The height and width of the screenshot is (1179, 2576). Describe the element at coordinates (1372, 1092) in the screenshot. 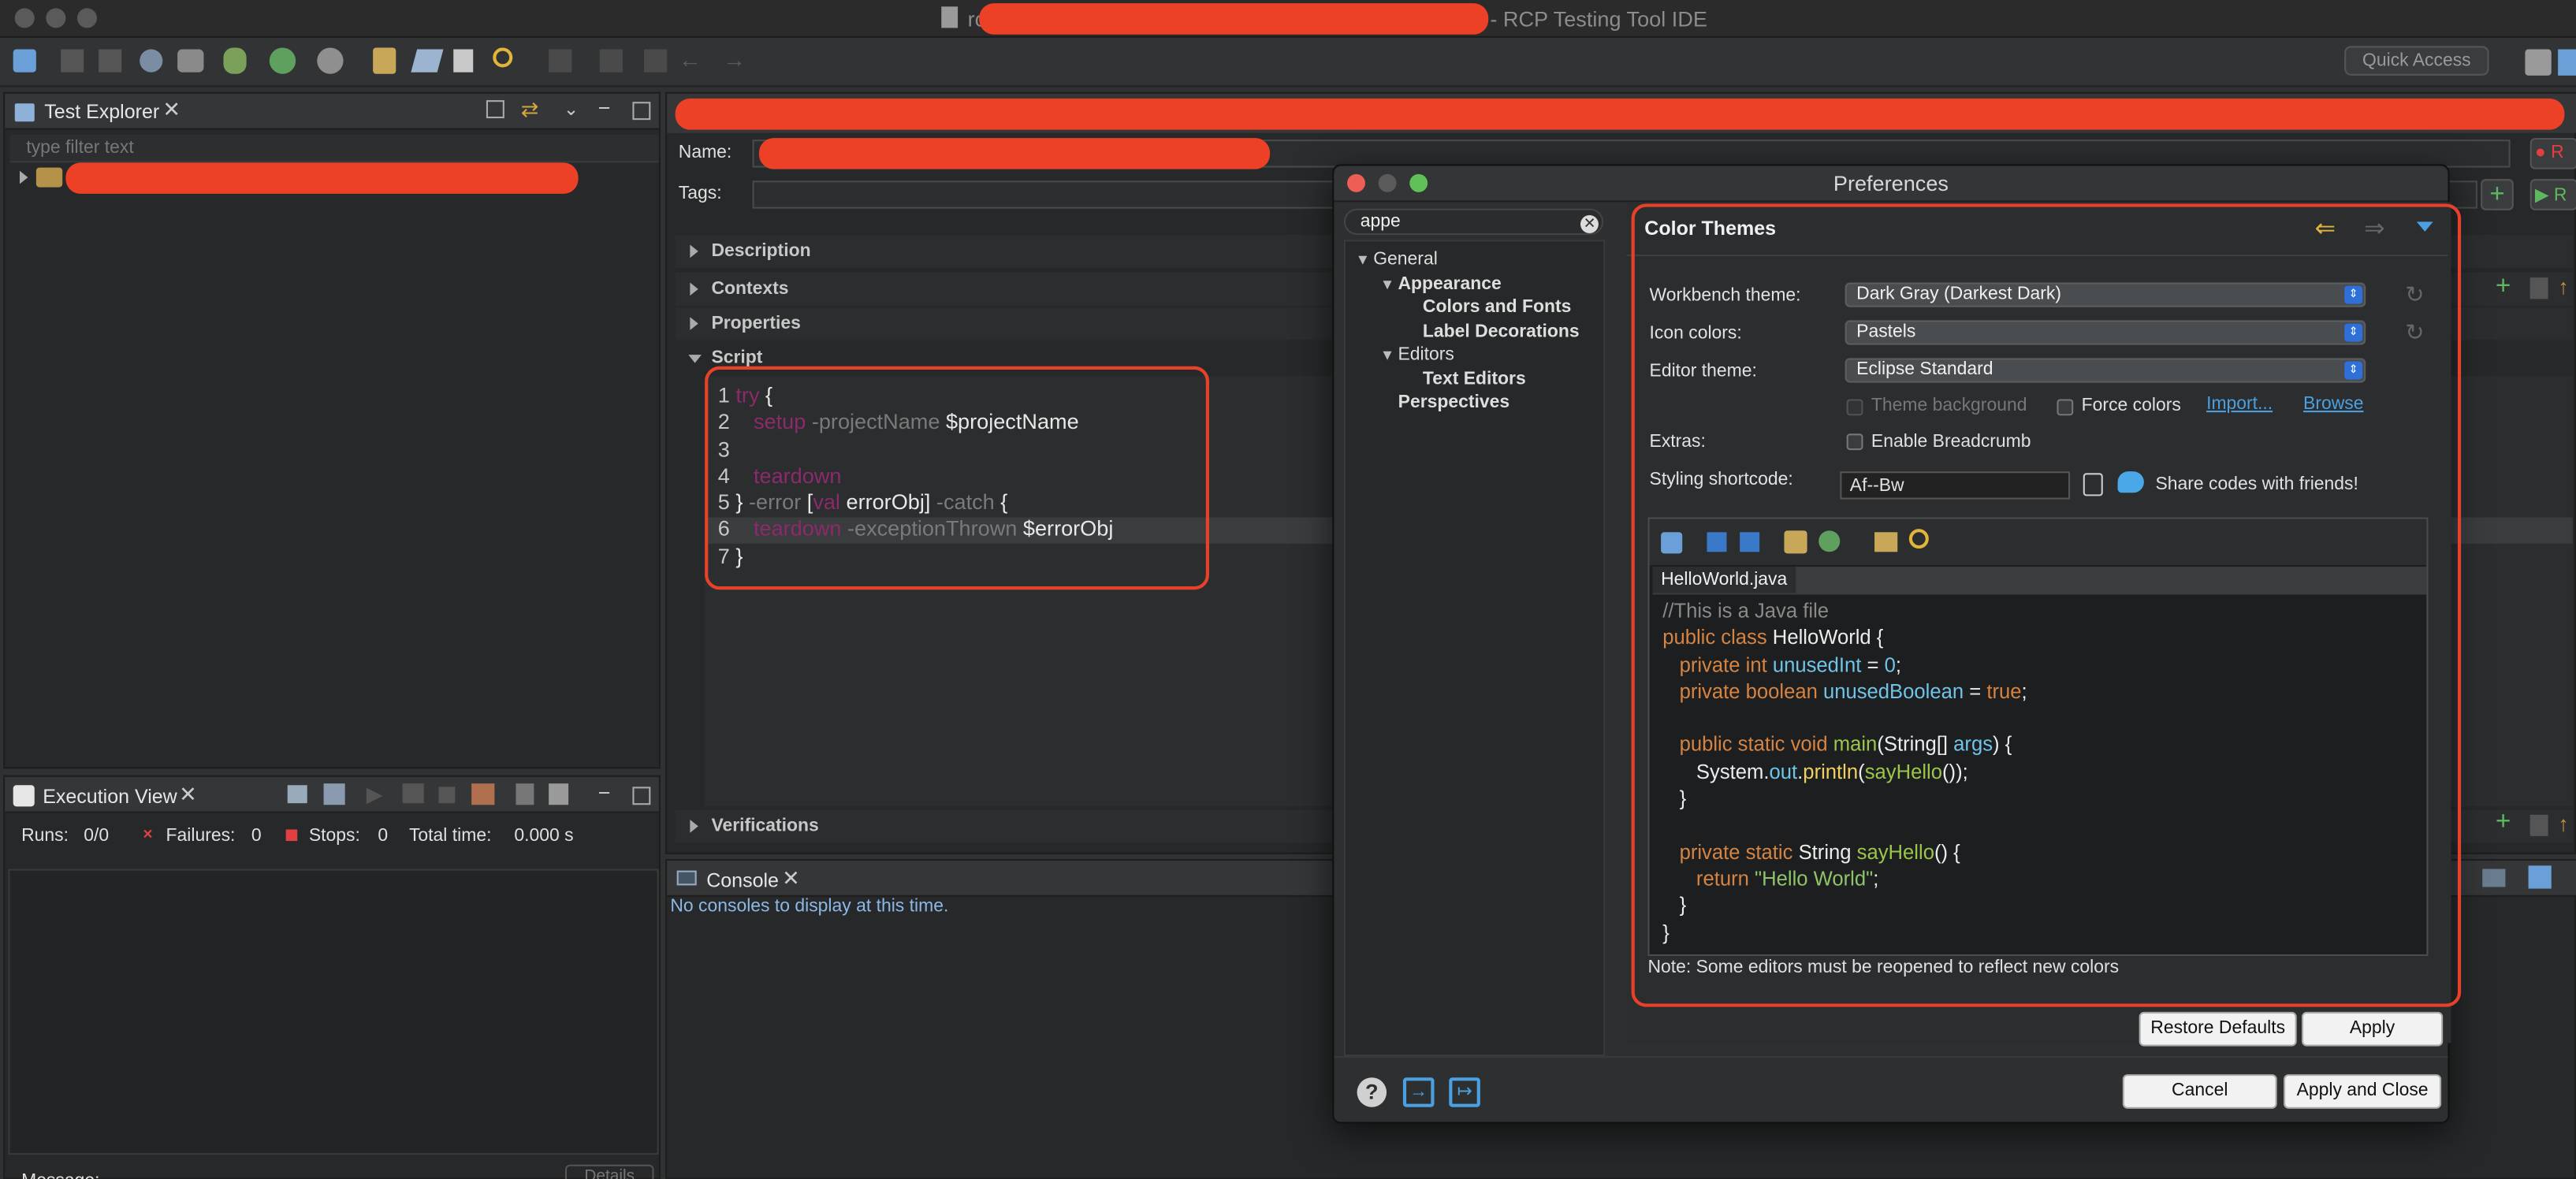

I see `help-icon: ?` at that location.